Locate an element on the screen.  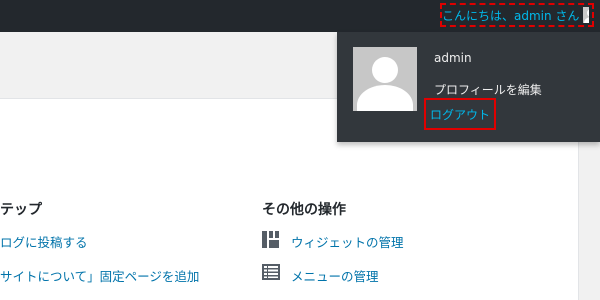
edit-profile-link: プロフィールを編集 is located at coordinates (488, 89).